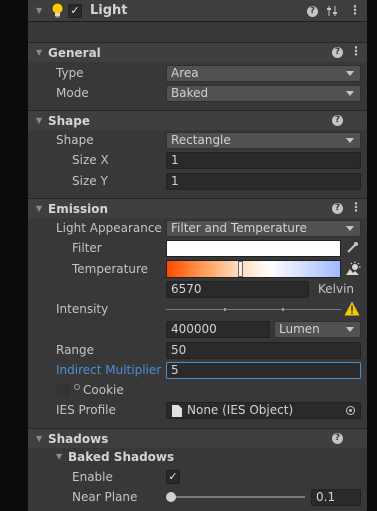 This screenshot has height=511, width=377. What do you see at coordinates (87, 248) in the screenshot?
I see `filter-label: Filter` at bounding box center [87, 248].